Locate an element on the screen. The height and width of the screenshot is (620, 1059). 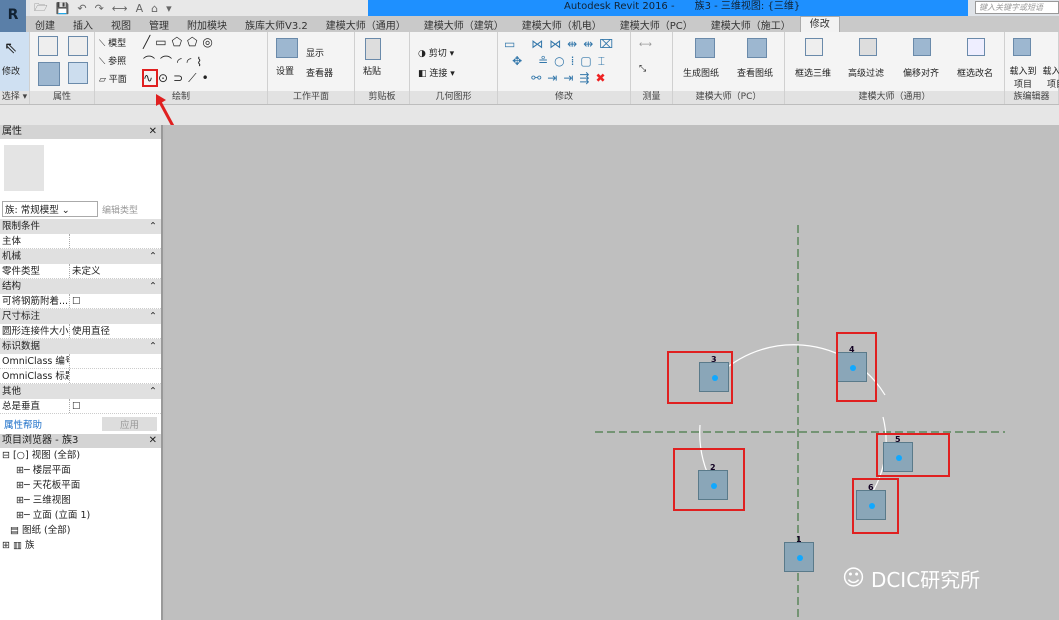
property-key: OmniClass 标题 is located at coordinates (36, 376).